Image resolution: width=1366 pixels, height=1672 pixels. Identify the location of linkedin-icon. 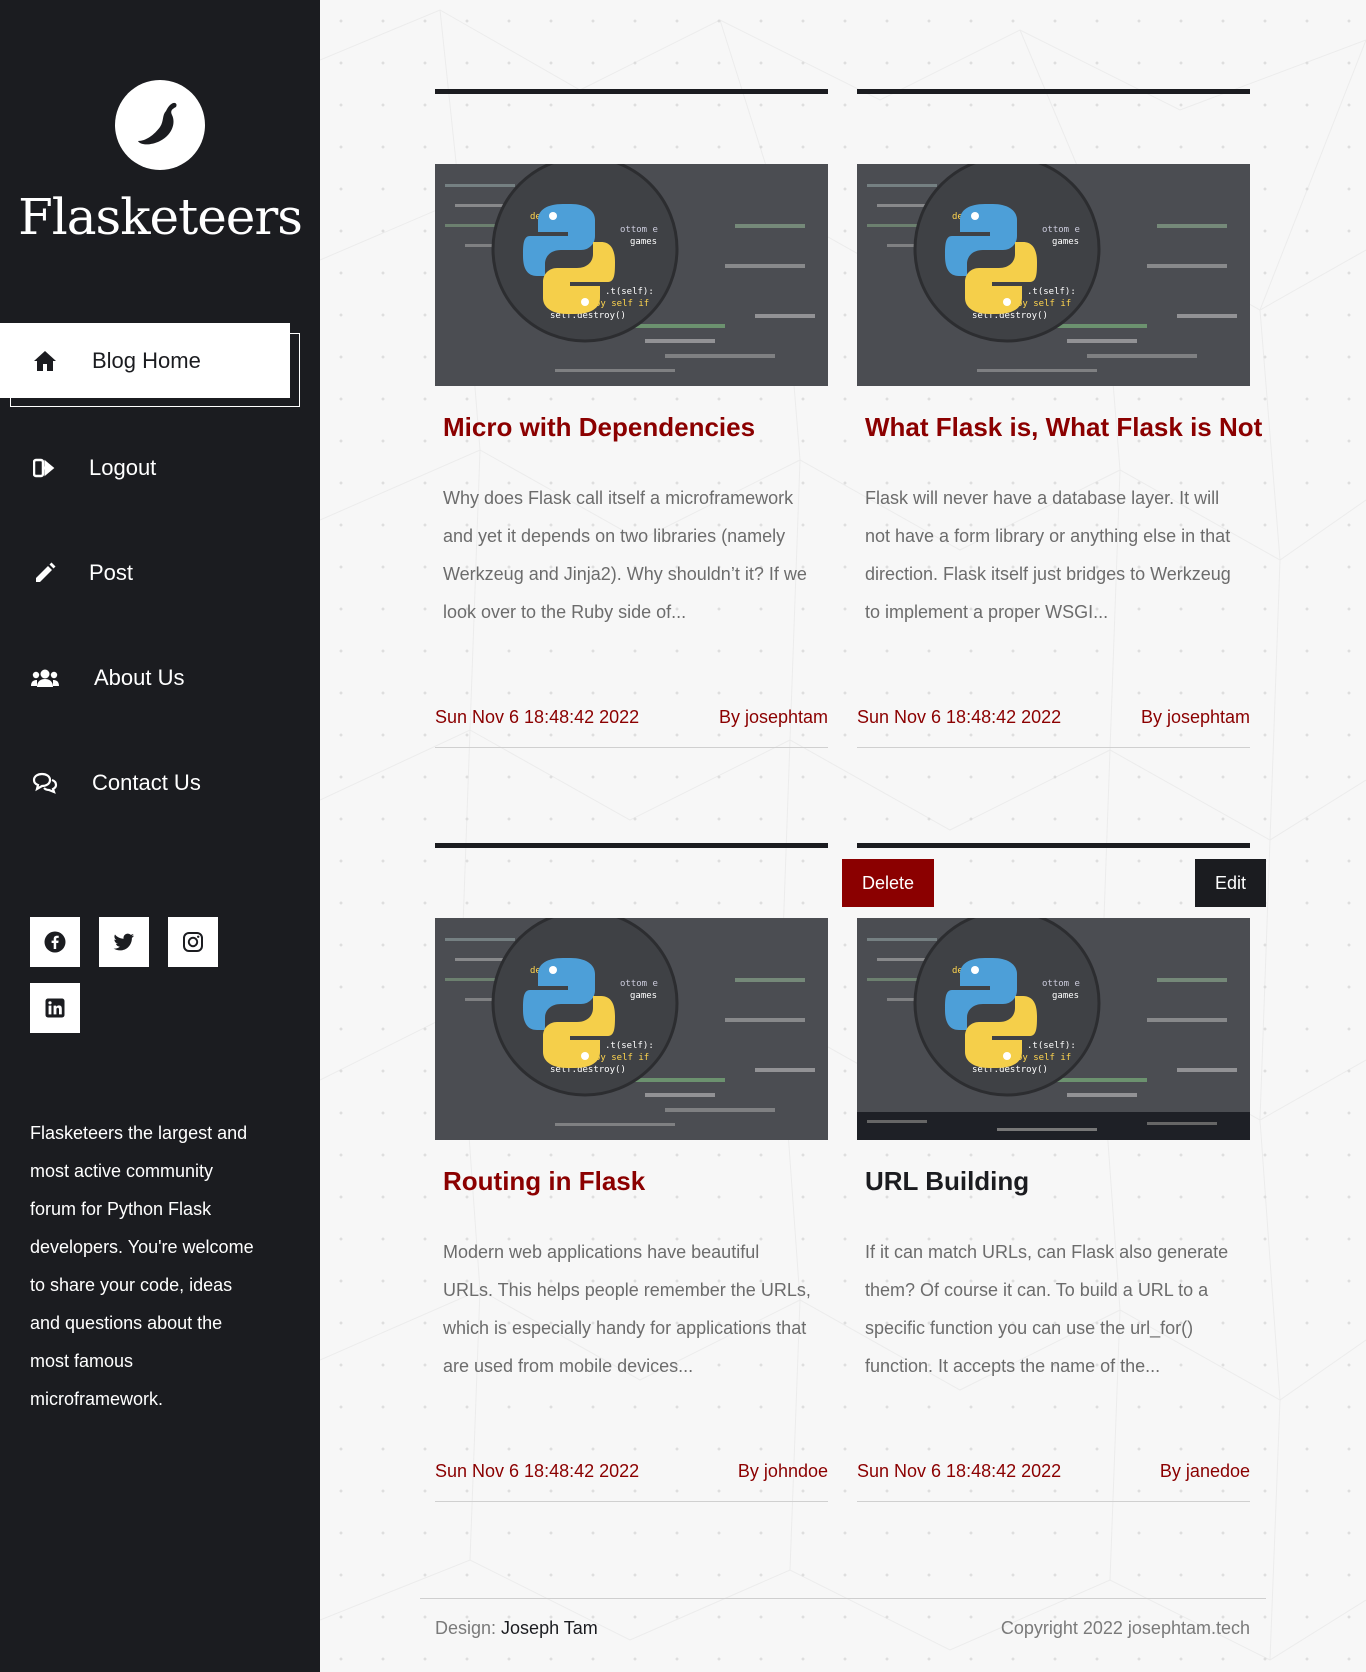
(55, 1008).